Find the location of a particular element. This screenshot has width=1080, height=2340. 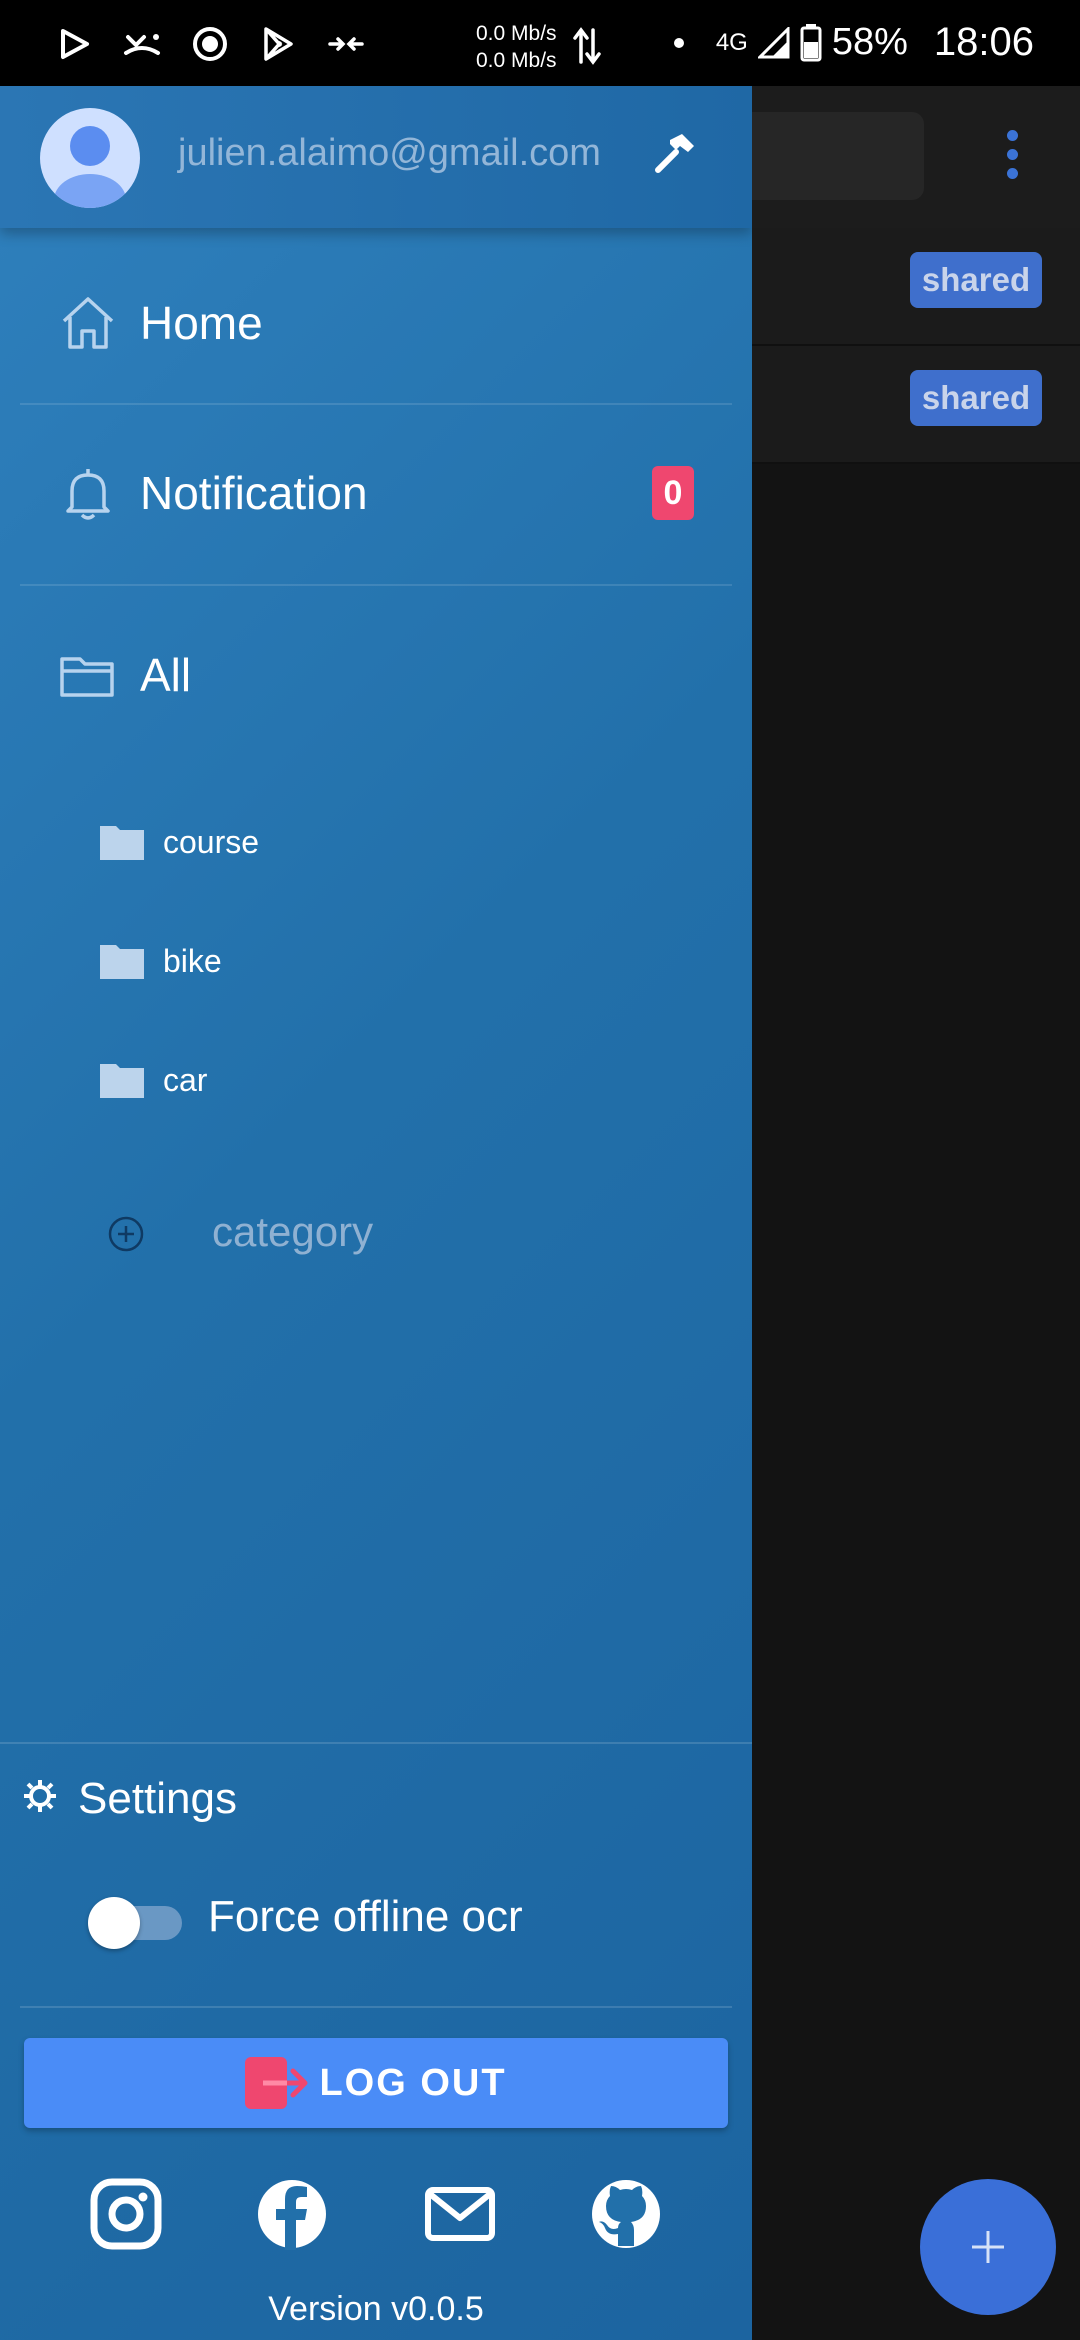

toggle-thumb is located at coordinates (114, 1923).